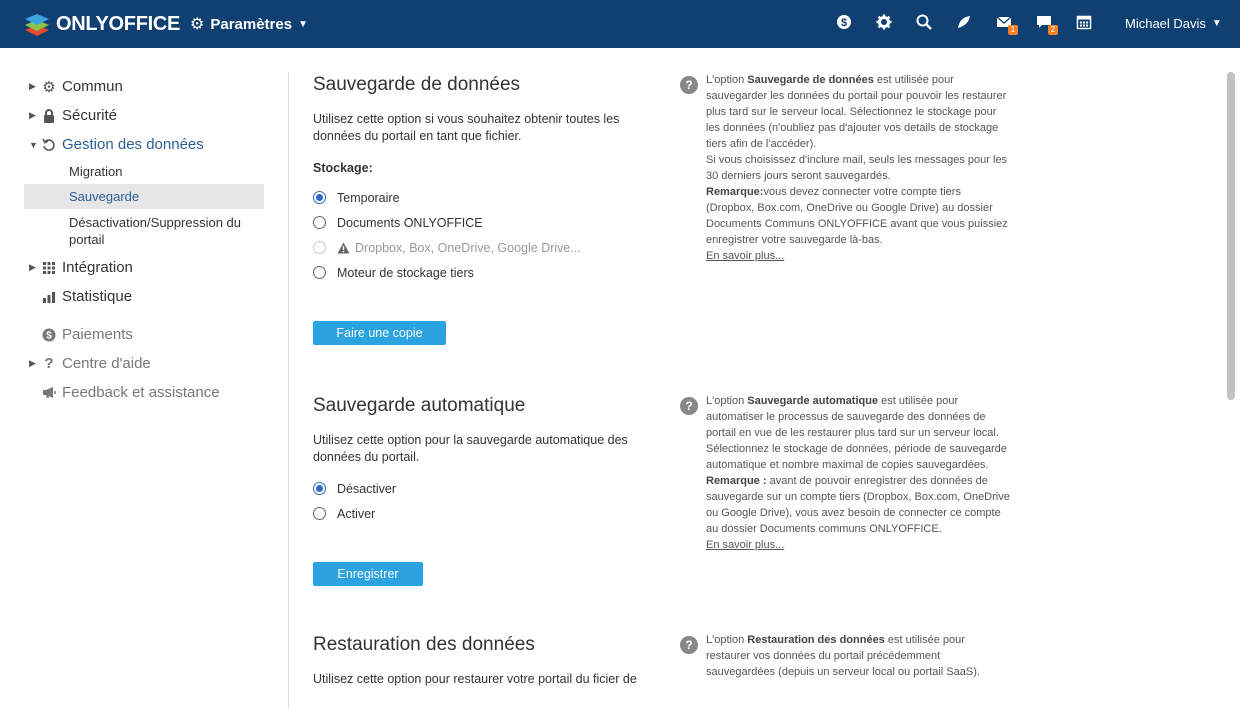 The width and height of the screenshot is (1240, 708). Describe the element at coordinates (735, 192) in the screenshot. I see `help-note-label: Remarque:` at that location.